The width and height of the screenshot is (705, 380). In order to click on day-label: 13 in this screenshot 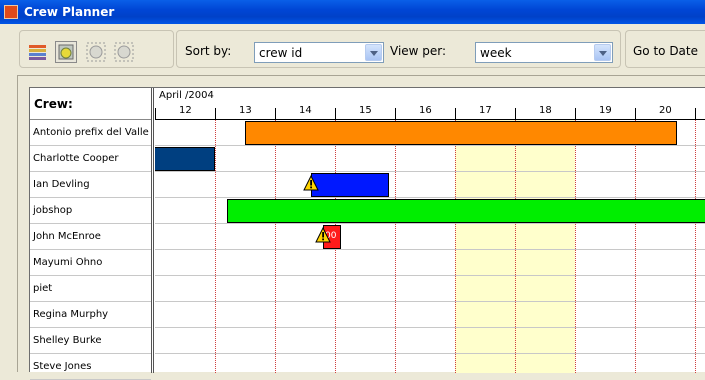, I will do `click(245, 110)`.